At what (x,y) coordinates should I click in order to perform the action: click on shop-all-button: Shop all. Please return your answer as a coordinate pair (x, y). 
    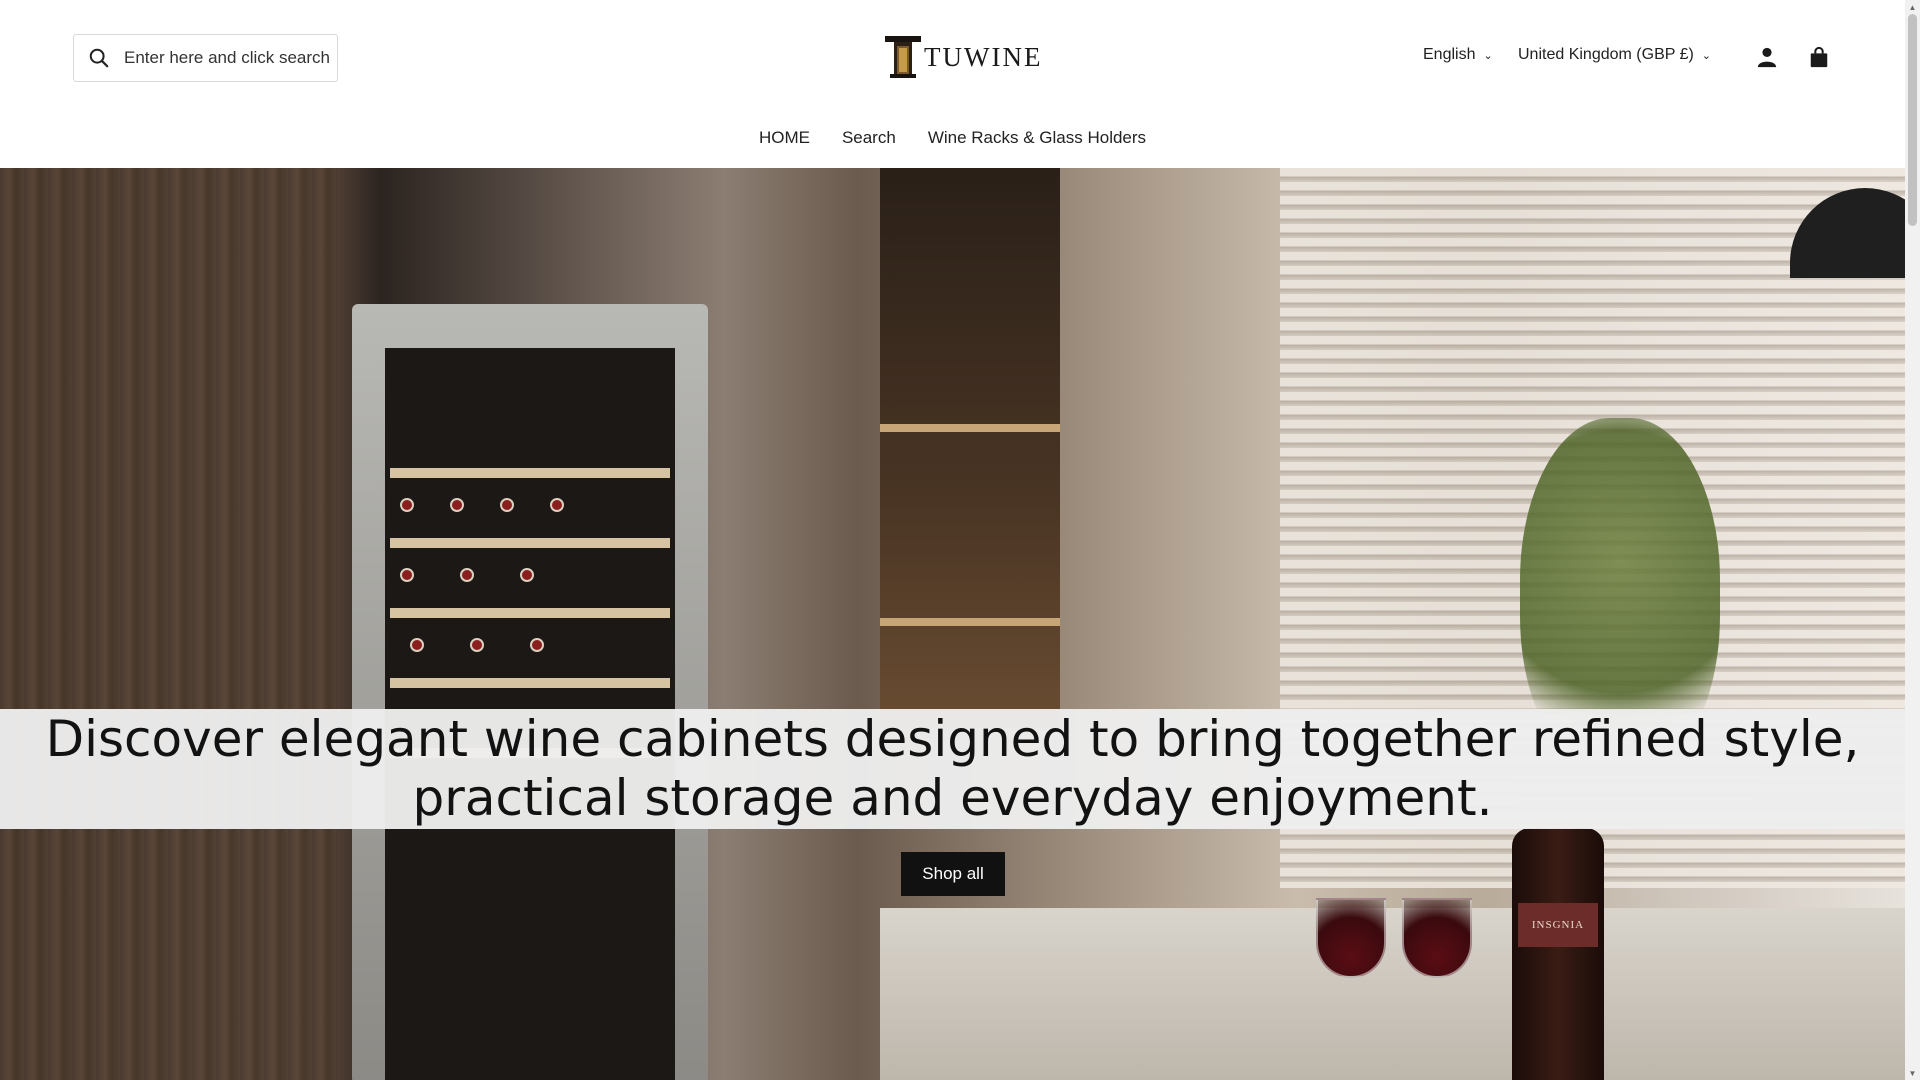
    Looking at the image, I should click on (953, 874).